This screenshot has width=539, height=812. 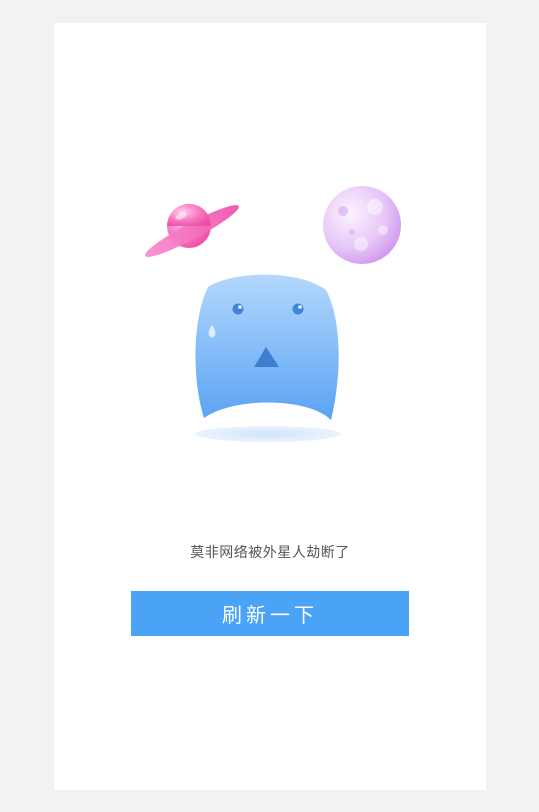 I want to click on refresh-button: 刷新一下, so click(x=270, y=613).